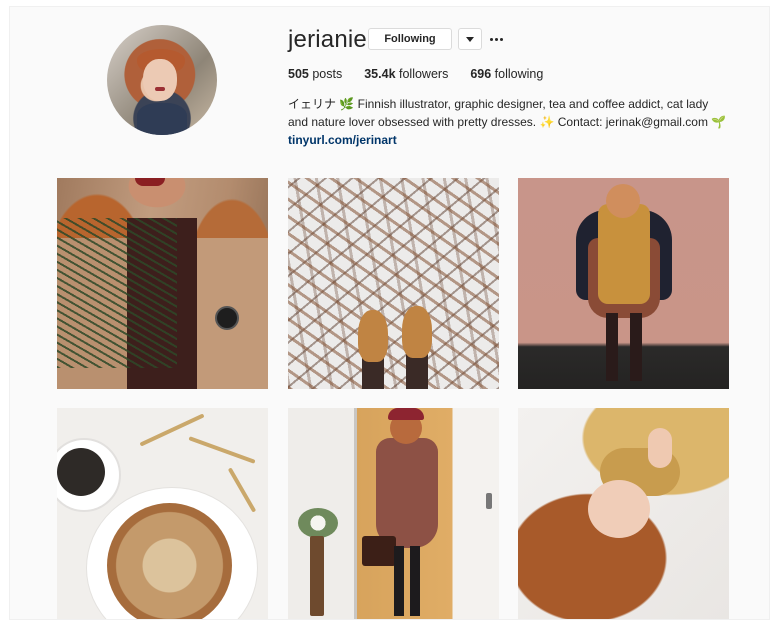  Describe the element at coordinates (406, 414) in the screenshot. I see `beret` at that location.